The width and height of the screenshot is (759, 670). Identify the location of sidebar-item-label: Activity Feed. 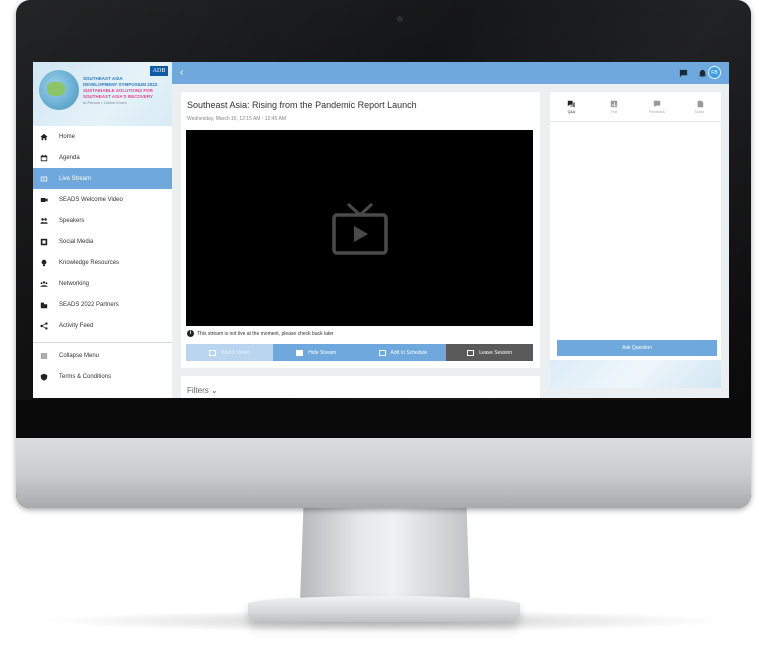
(76, 325).